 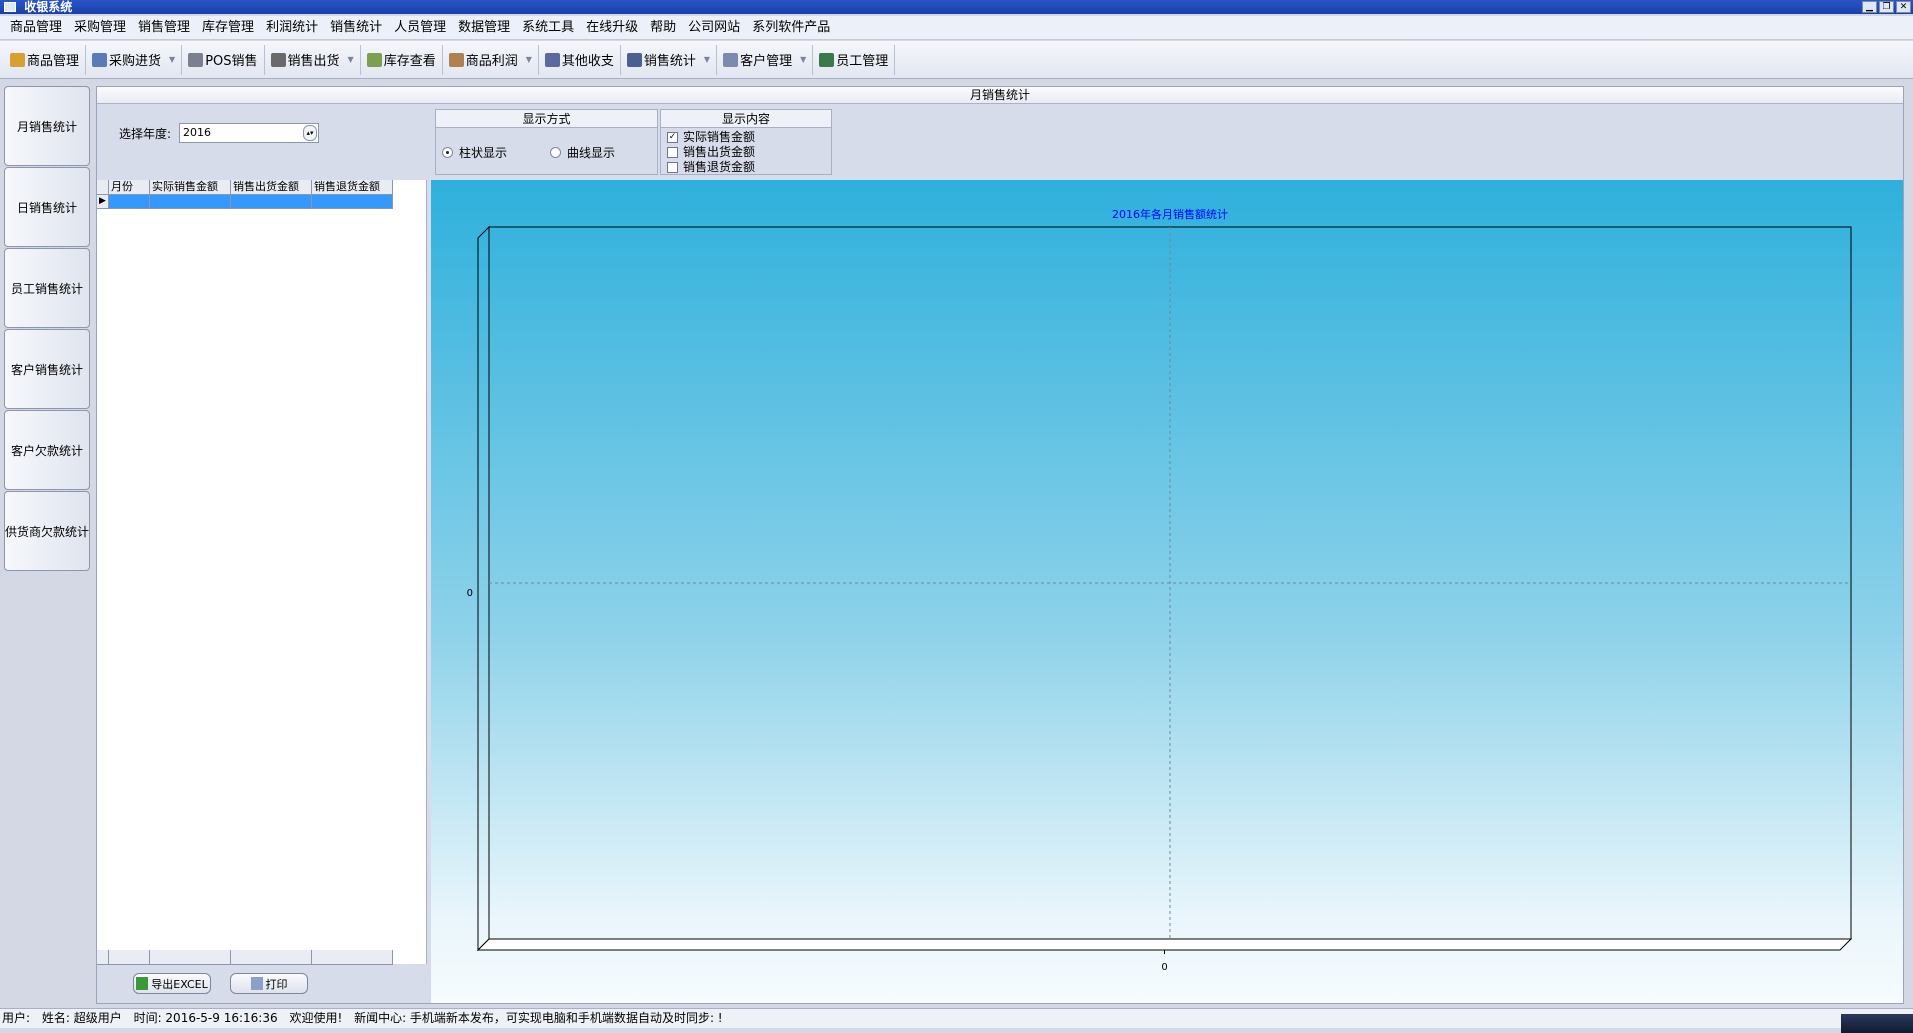 What do you see at coordinates (409, 61) in the screenshot?
I see `toolbar-label: 库存查看` at bounding box center [409, 61].